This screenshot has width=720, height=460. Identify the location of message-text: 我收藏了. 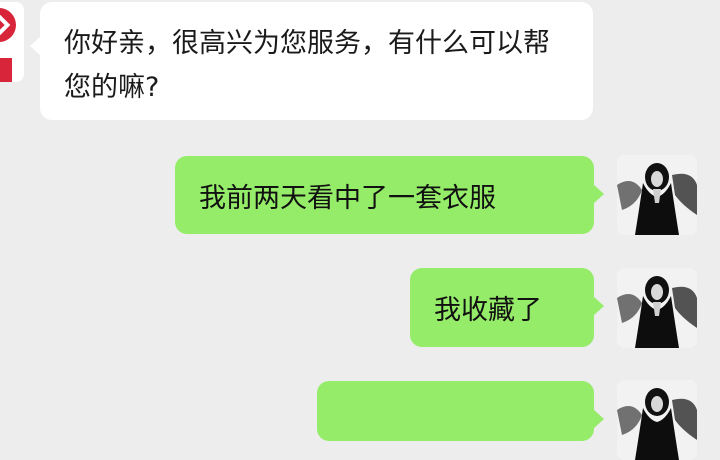
(488, 310).